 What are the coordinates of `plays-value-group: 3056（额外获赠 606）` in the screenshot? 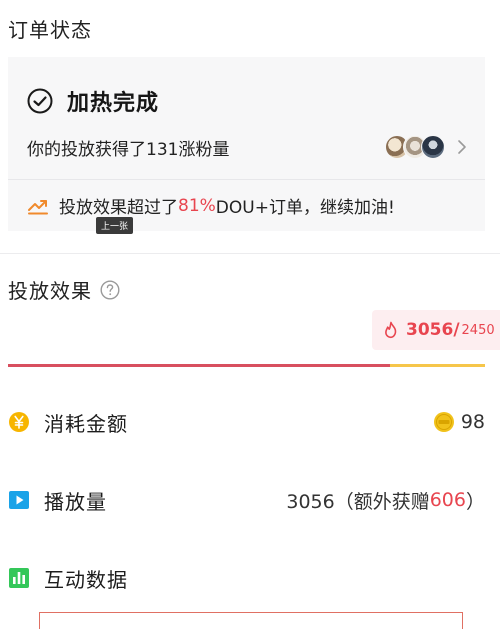 It's located at (385, 500).